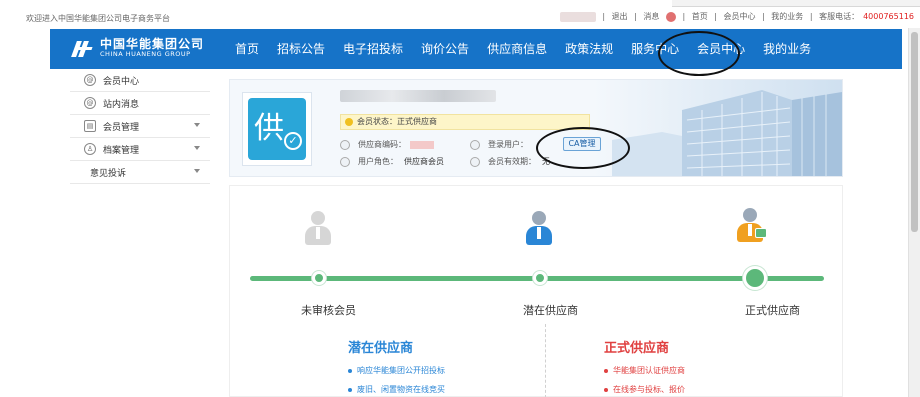  I want to click on sidebar-item-member-management: ▤ 会员管理, so click(140, 126).